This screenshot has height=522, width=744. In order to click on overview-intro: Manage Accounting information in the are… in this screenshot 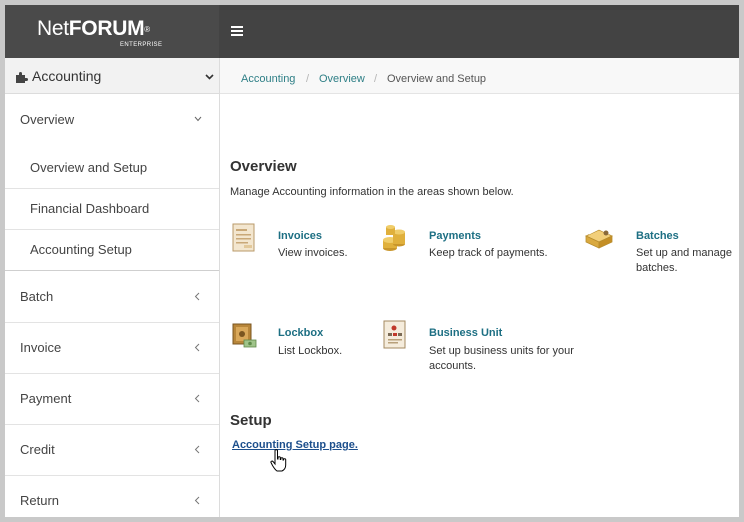, I will do `click(372, 192)`.